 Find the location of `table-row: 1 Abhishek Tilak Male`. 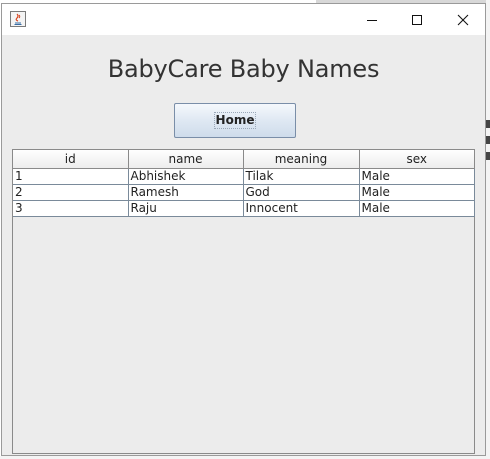

table-row: 1 Abhishek Tilak Male is located at coordinates (244, 176).